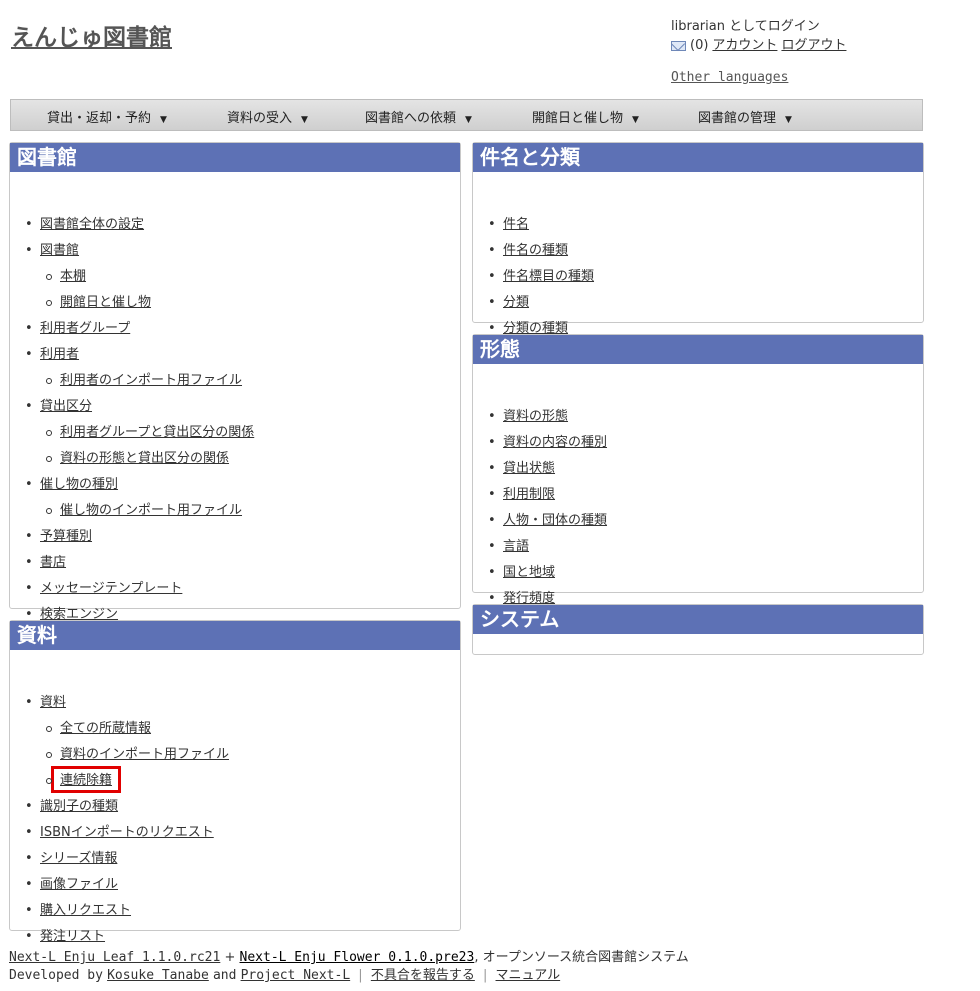  I want to click on menu-requests: 図書館への依頼 ▼, so click(418, 116).